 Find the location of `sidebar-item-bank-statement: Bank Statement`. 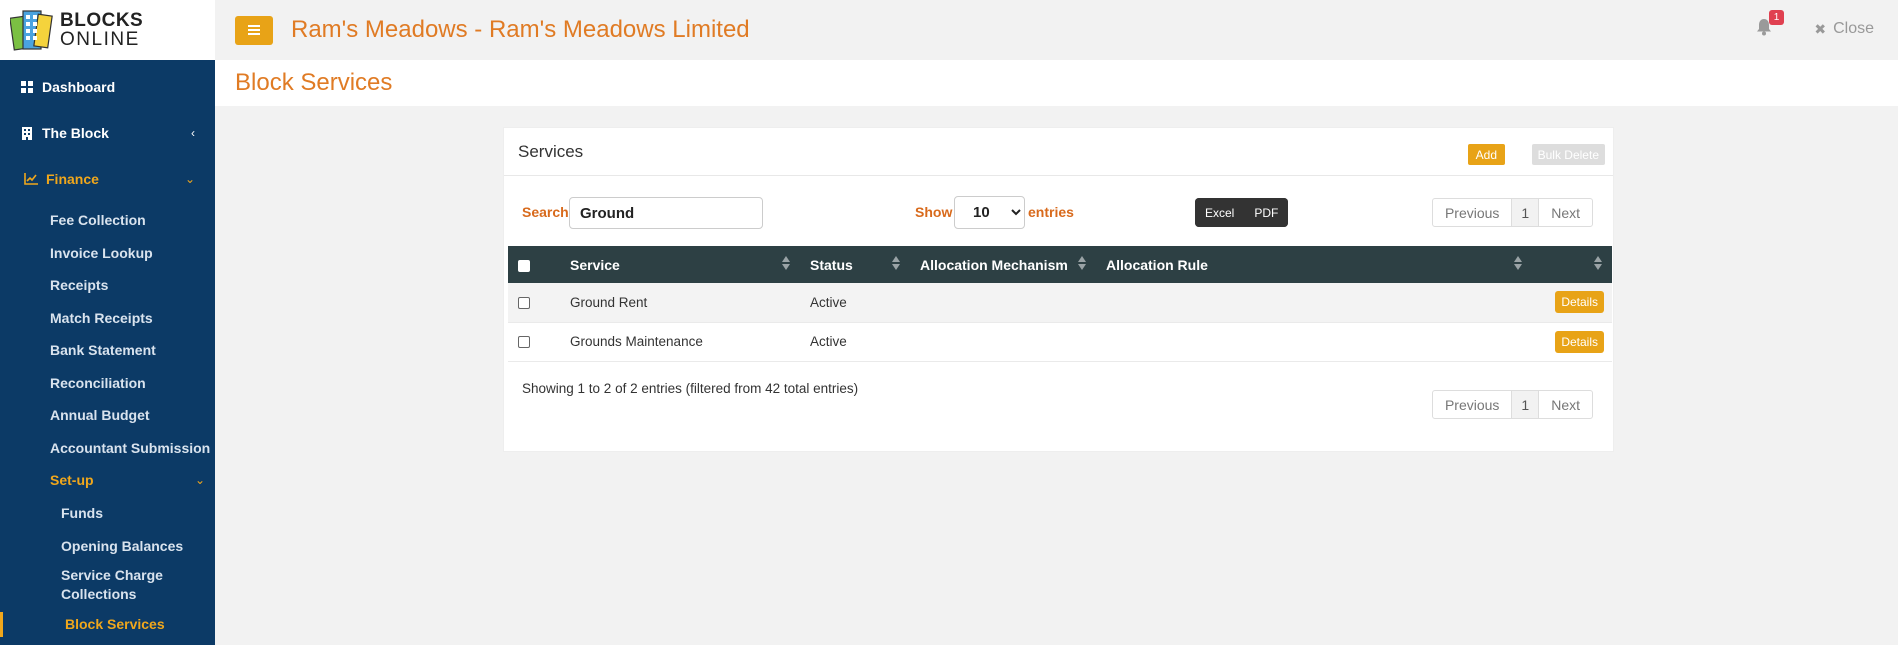

sidebar-item-bank-statement: Bank Statement is located at coordinates (107, 350).